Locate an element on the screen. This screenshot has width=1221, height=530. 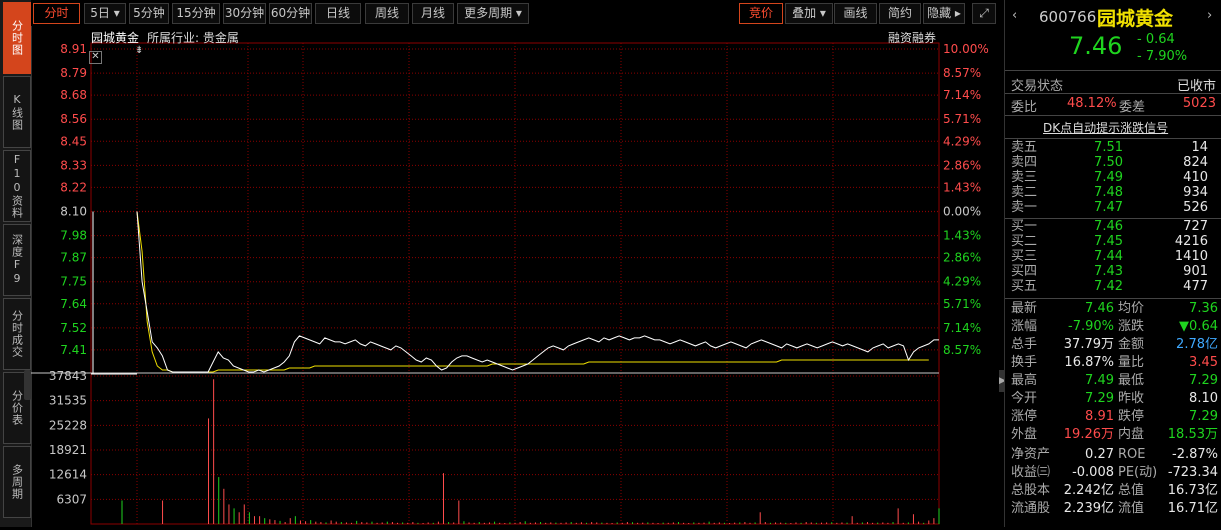
close-icon: ✕ is located at coordinates (95, 57).